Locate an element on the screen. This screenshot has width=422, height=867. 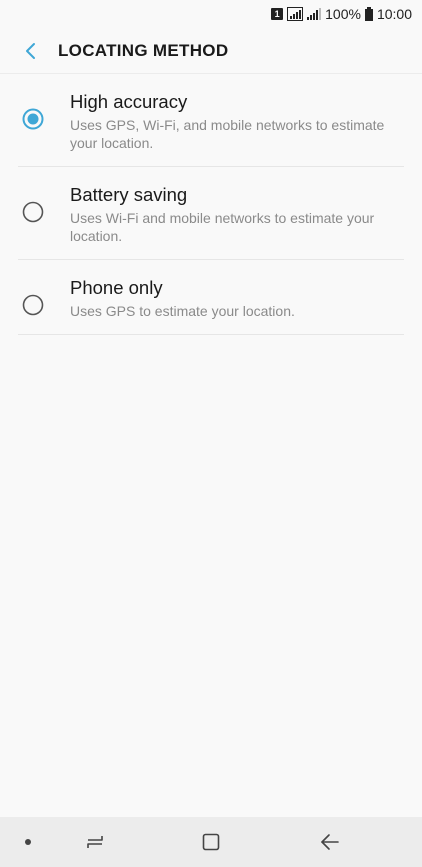
clock: 10:00 is located at coordinates (394, 14).